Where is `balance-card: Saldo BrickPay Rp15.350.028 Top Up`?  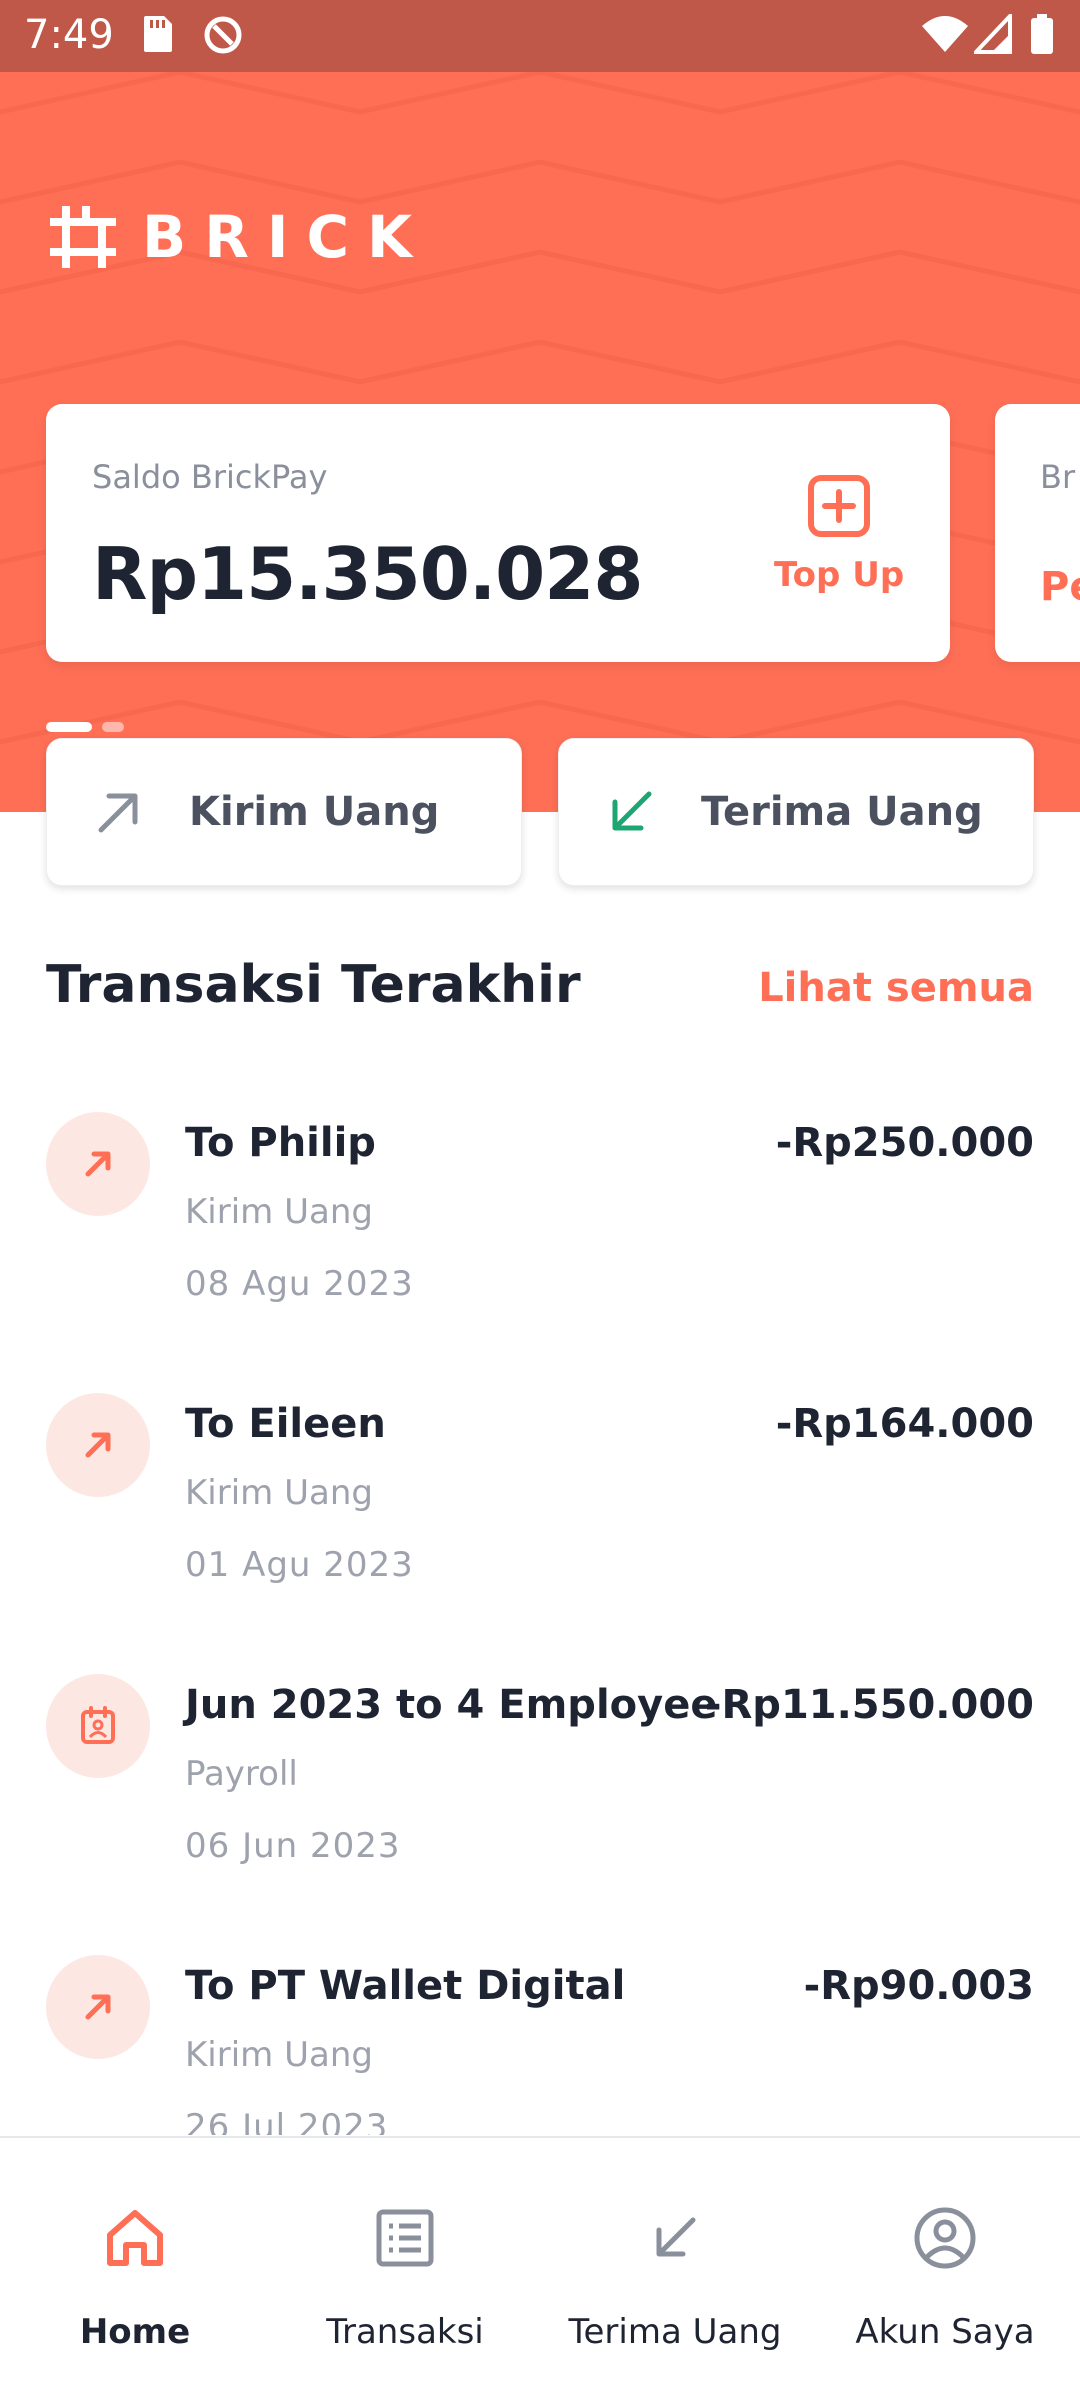
balance-card: Saldo BrickPay Rp15.350.028 Top Up is located at coordinates (498, 533).